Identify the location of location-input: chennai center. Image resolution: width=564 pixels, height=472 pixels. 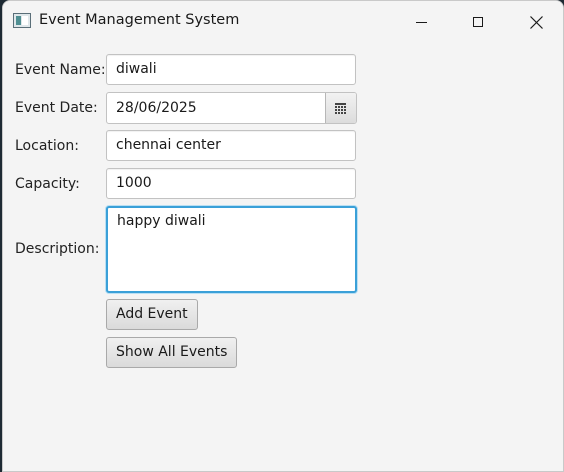
(231, 145).